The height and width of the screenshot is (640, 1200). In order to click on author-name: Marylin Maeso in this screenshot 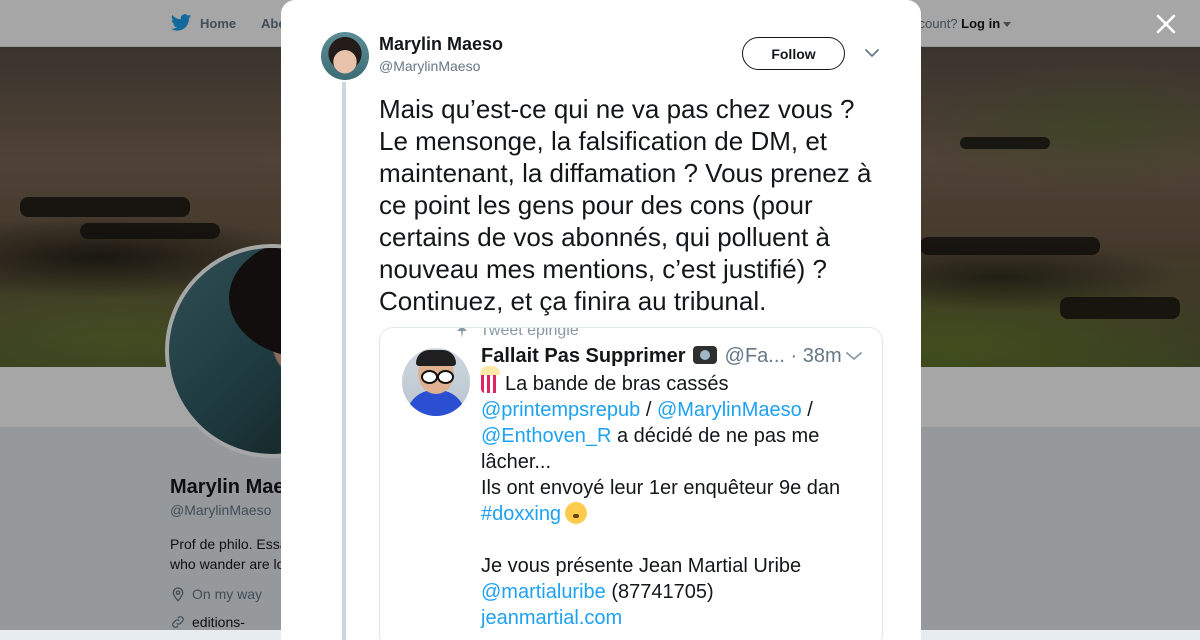, I will do `click(441, 44)`.